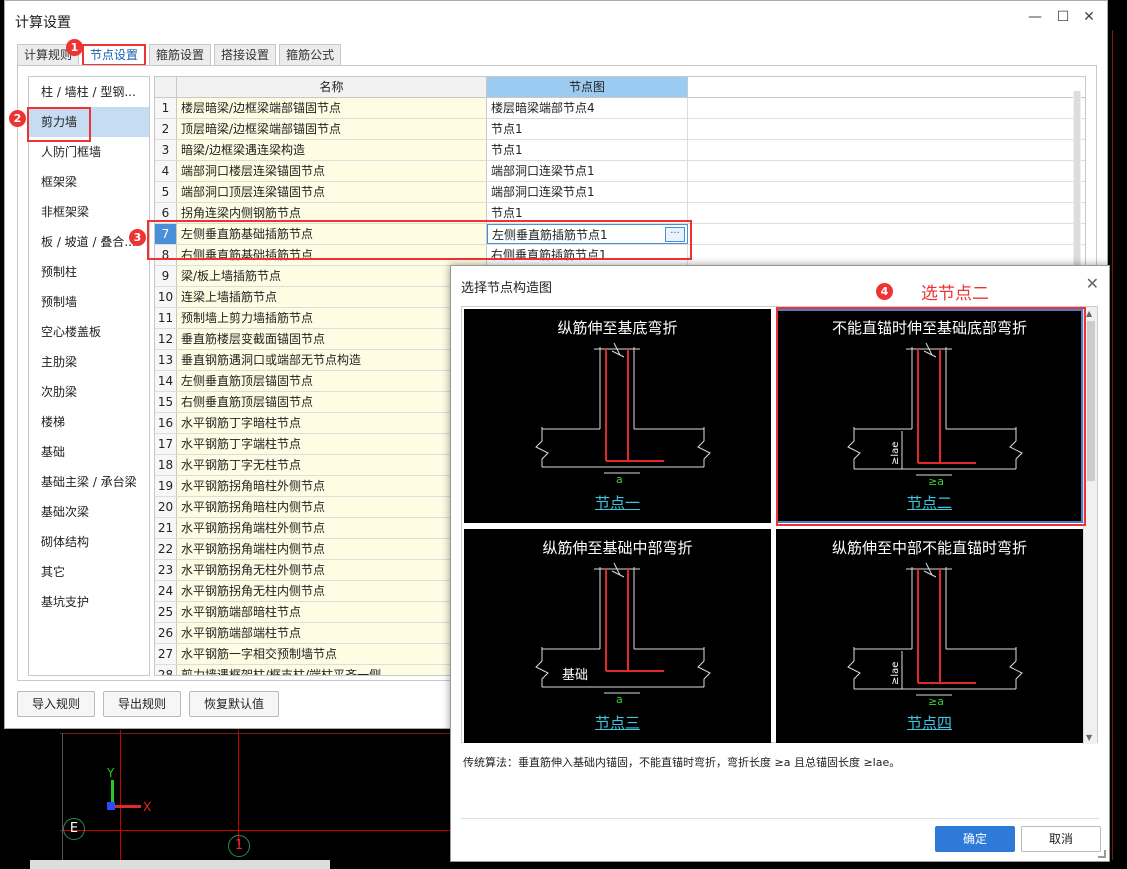 The image size is (1127, 869). What do you see at coordinates (166, 444) in the screenshot?
I see `row-number: 17` at bounding box center [166, 444].